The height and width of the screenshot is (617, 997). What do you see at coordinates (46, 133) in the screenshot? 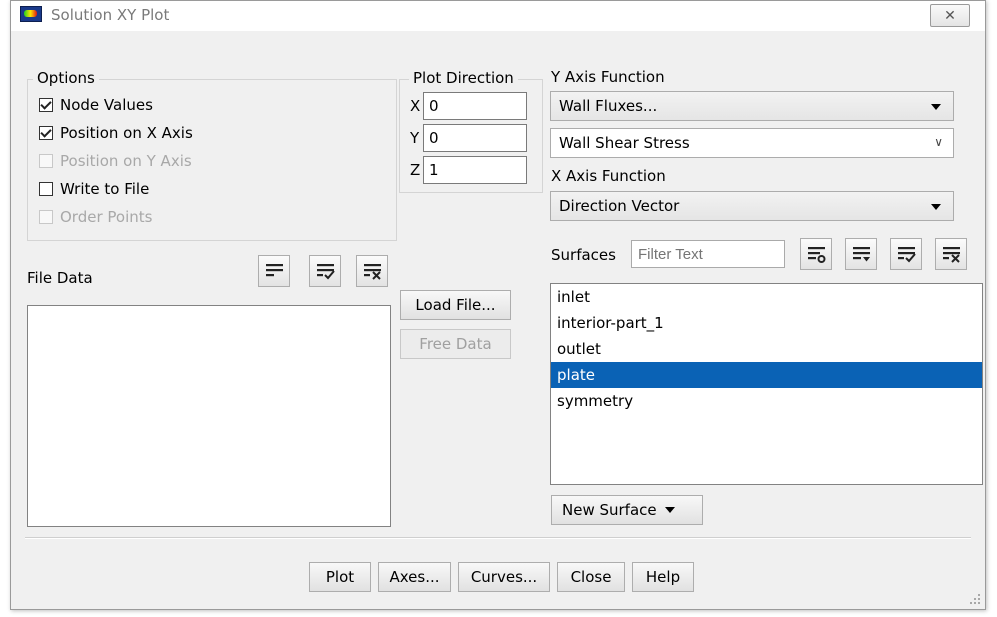
I see `position-x-checkbox` at bounding box center [46, 133].